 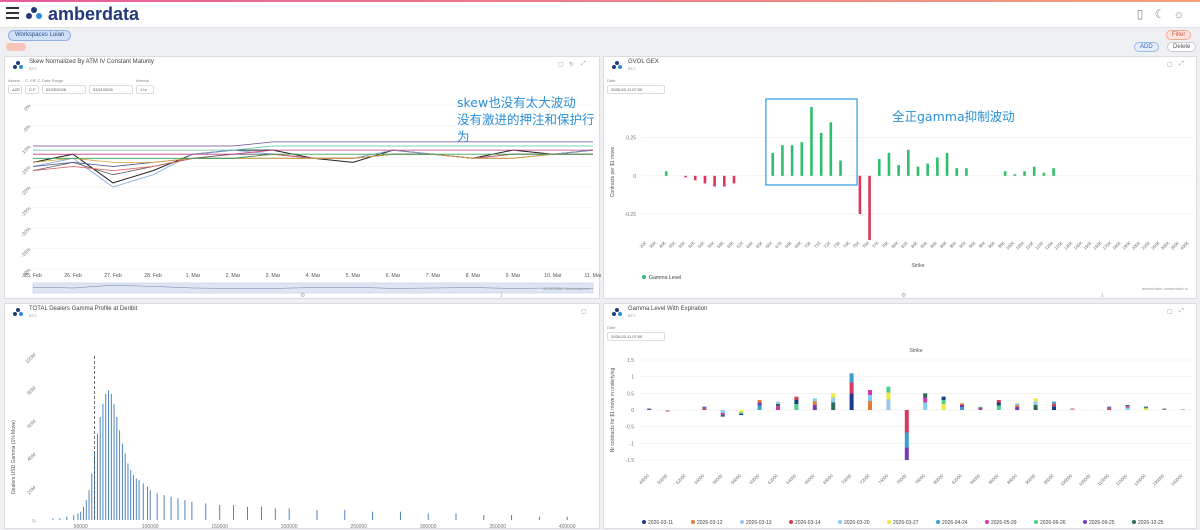 I want to click on type-select: C.F, so click(x=32, y=89).